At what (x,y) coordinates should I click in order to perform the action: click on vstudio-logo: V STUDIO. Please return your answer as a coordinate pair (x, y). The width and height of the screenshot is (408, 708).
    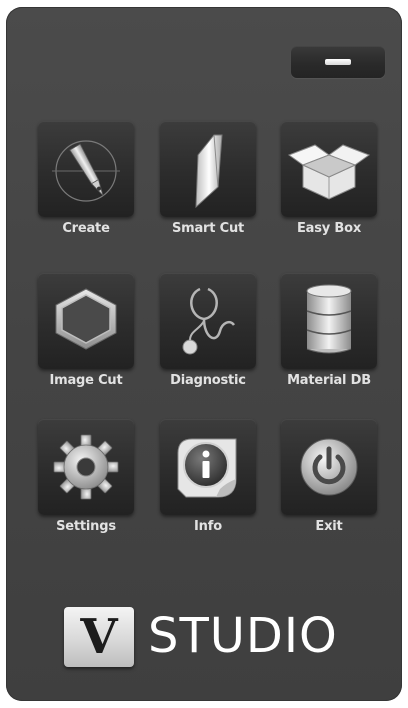
    Looking at the image, I should click on (214, 636).